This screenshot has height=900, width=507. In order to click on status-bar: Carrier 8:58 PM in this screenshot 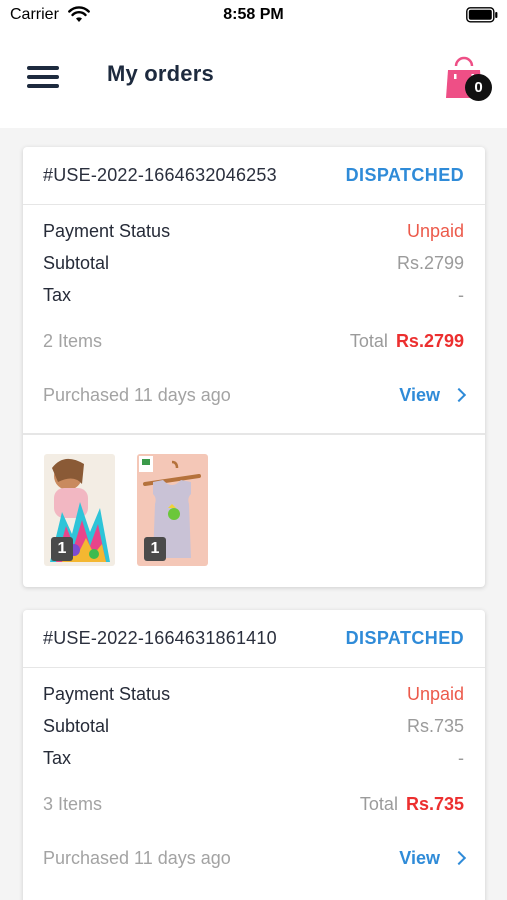, I will do `click(253, 16)`.